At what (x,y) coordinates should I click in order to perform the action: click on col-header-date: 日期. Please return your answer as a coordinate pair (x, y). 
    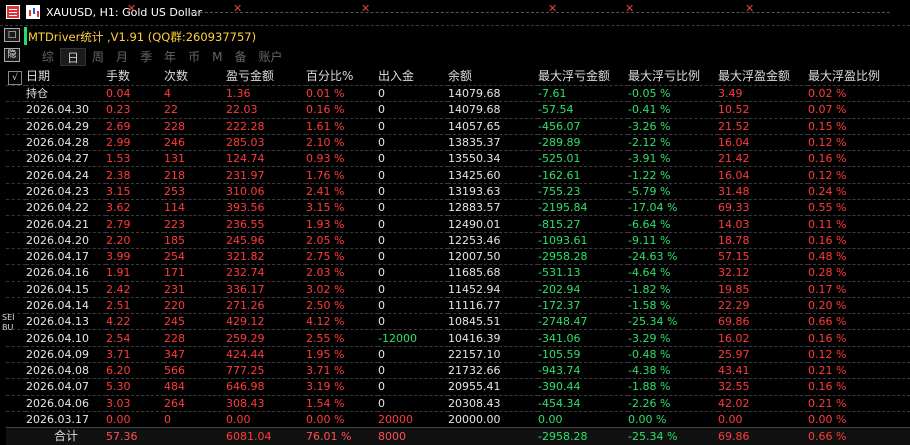
    Looking at the image, I should click on (66, 77).